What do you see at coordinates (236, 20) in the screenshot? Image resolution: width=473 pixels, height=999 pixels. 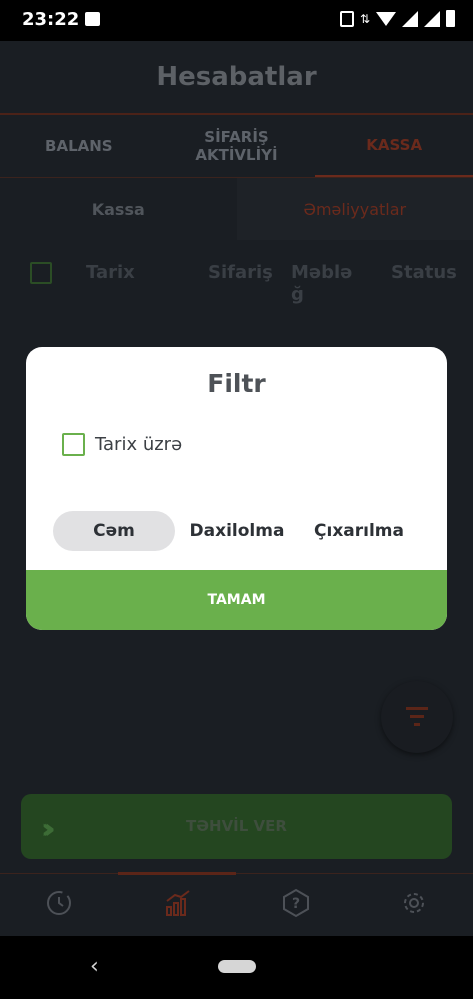 I see `status-bar: 23:22 ⇅` at bounding box center [236, 20].